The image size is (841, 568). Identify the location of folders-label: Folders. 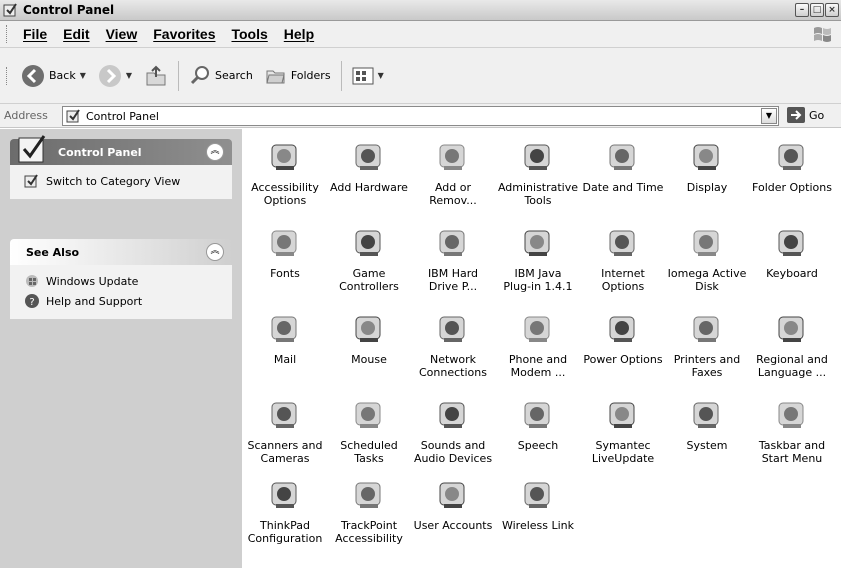
(310, 75).